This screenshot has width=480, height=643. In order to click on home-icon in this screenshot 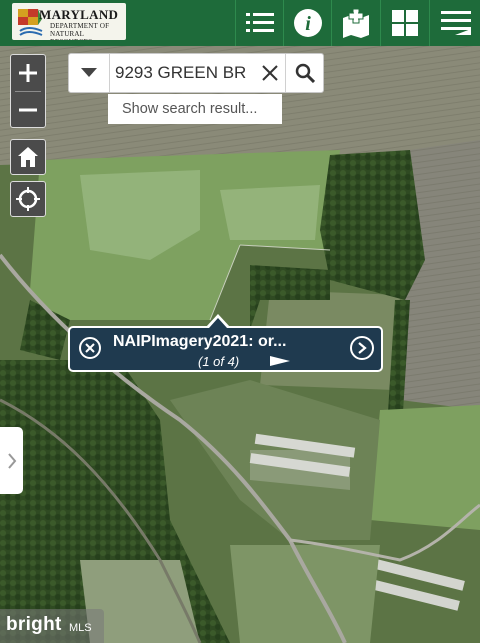, I will do `click(28, 157)`.